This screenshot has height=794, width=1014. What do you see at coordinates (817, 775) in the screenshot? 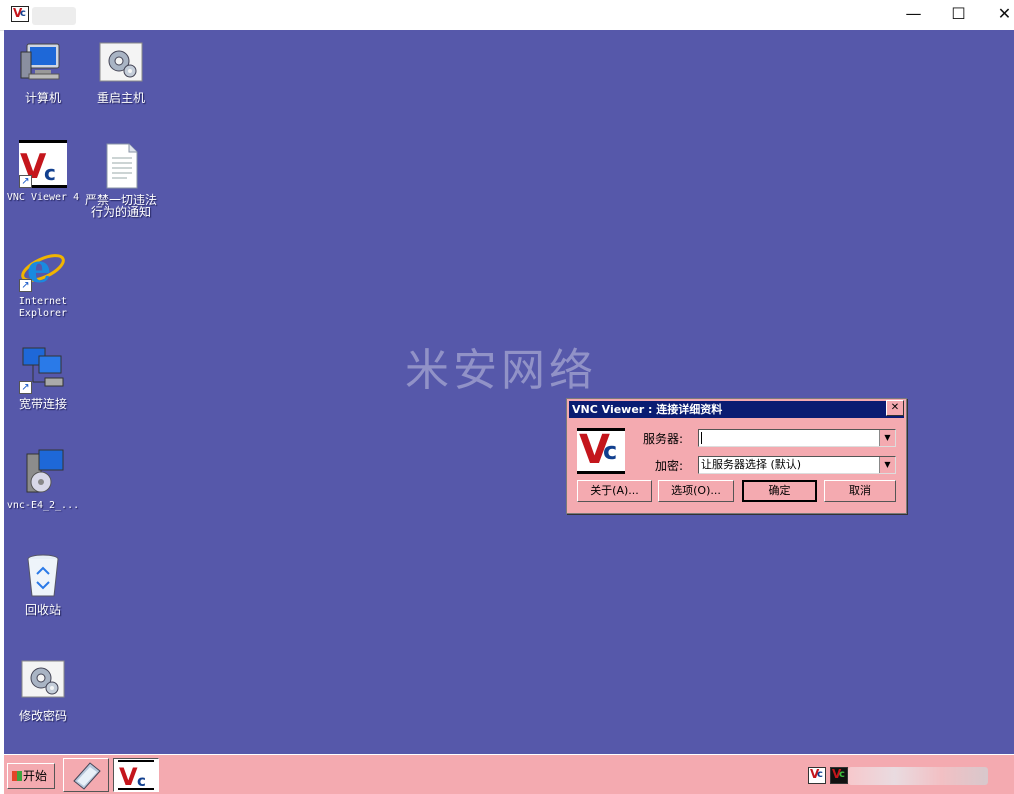
I see `vnc-tray-icon: Vc` at bounding box center [817, 775].